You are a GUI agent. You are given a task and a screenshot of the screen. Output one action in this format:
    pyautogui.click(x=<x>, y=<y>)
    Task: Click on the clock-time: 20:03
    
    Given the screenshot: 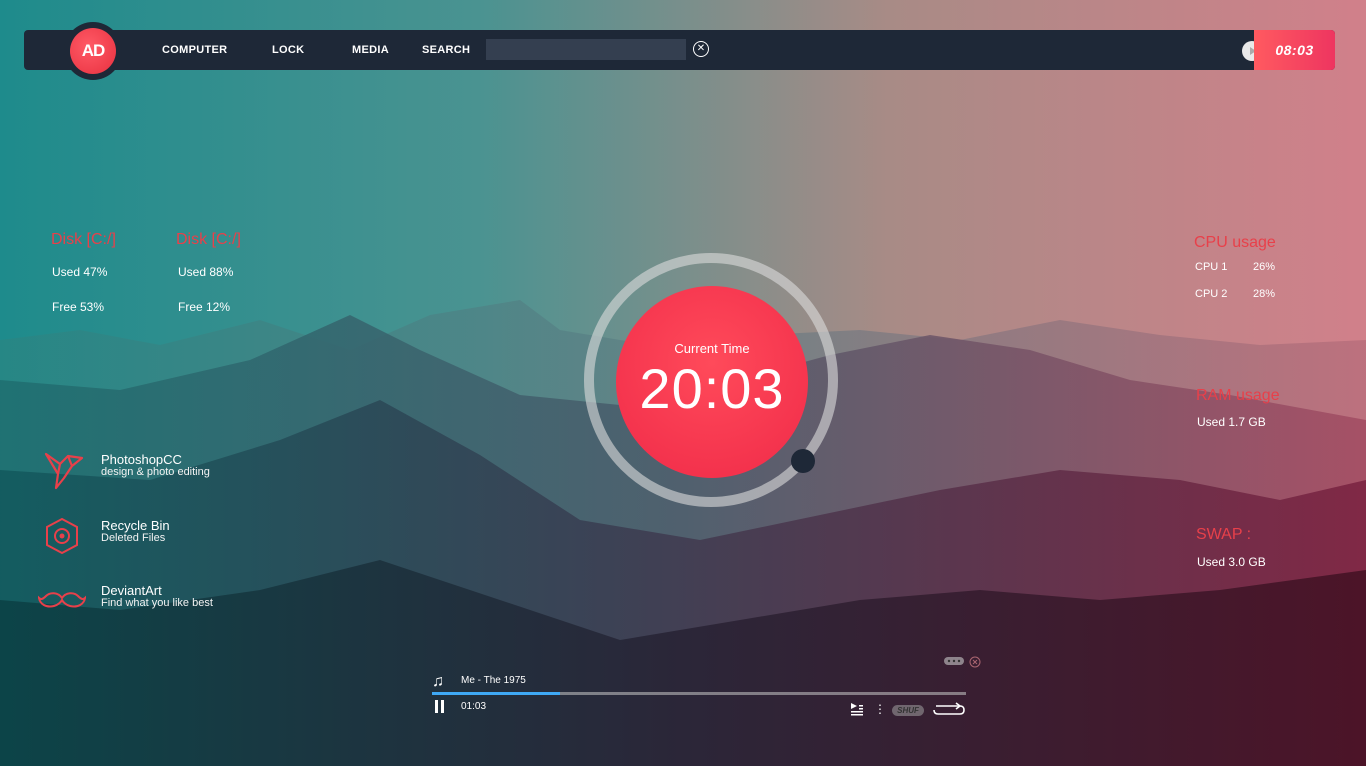 What is the action you would take?
    pyautogui.click(x=712, y=388)
    